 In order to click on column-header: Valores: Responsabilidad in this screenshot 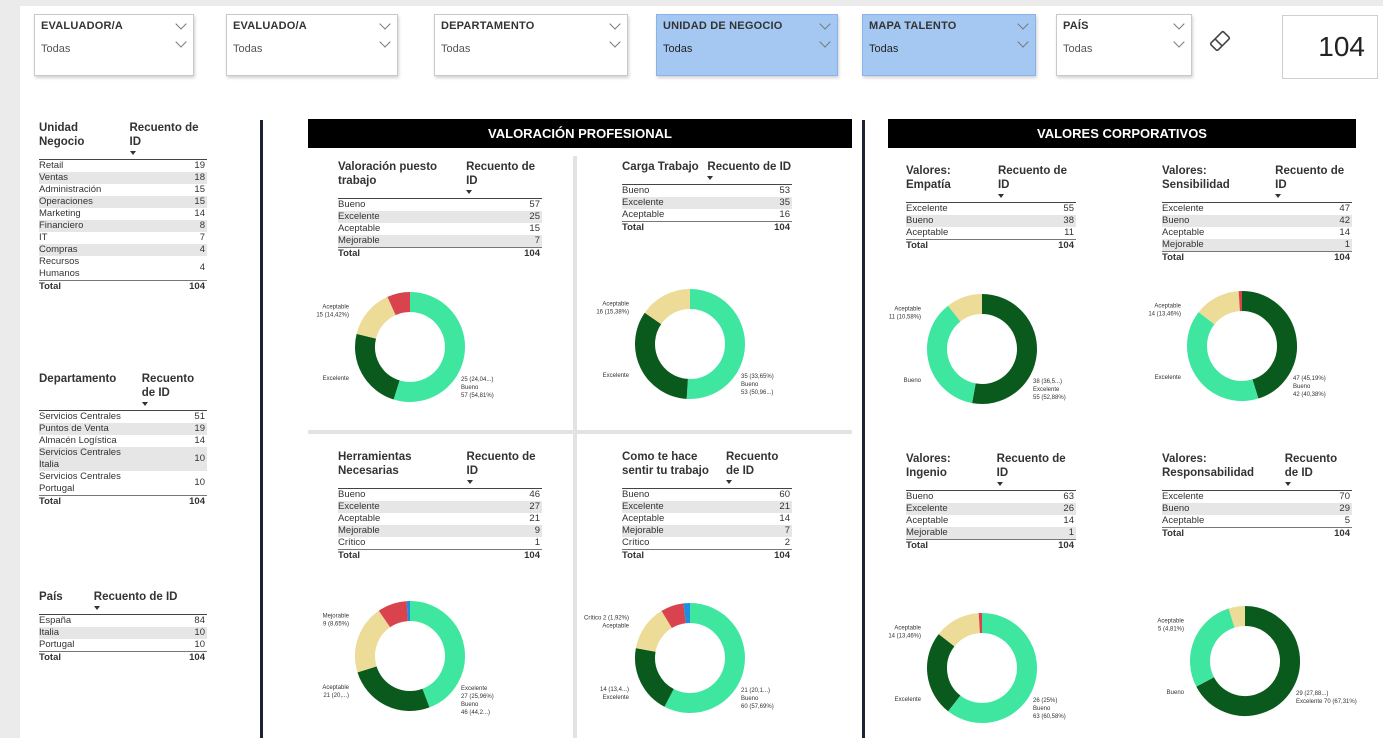, I will do `click(1219, 471)`.